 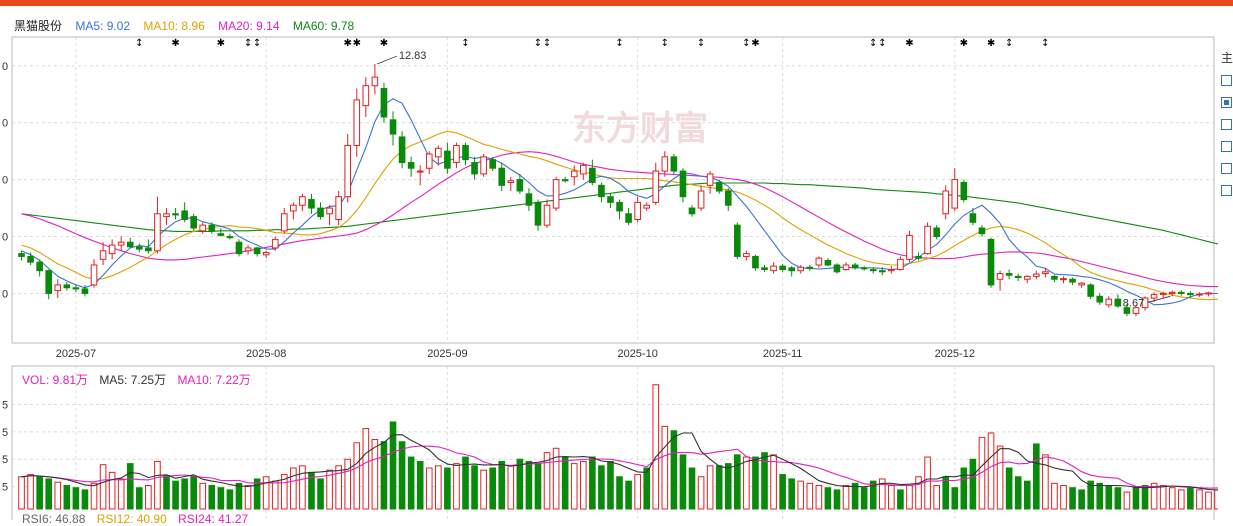 What do you see at coordinates (387, 60) in the screenshot?
I see `high-pointer` at bounding box center [387, 60].